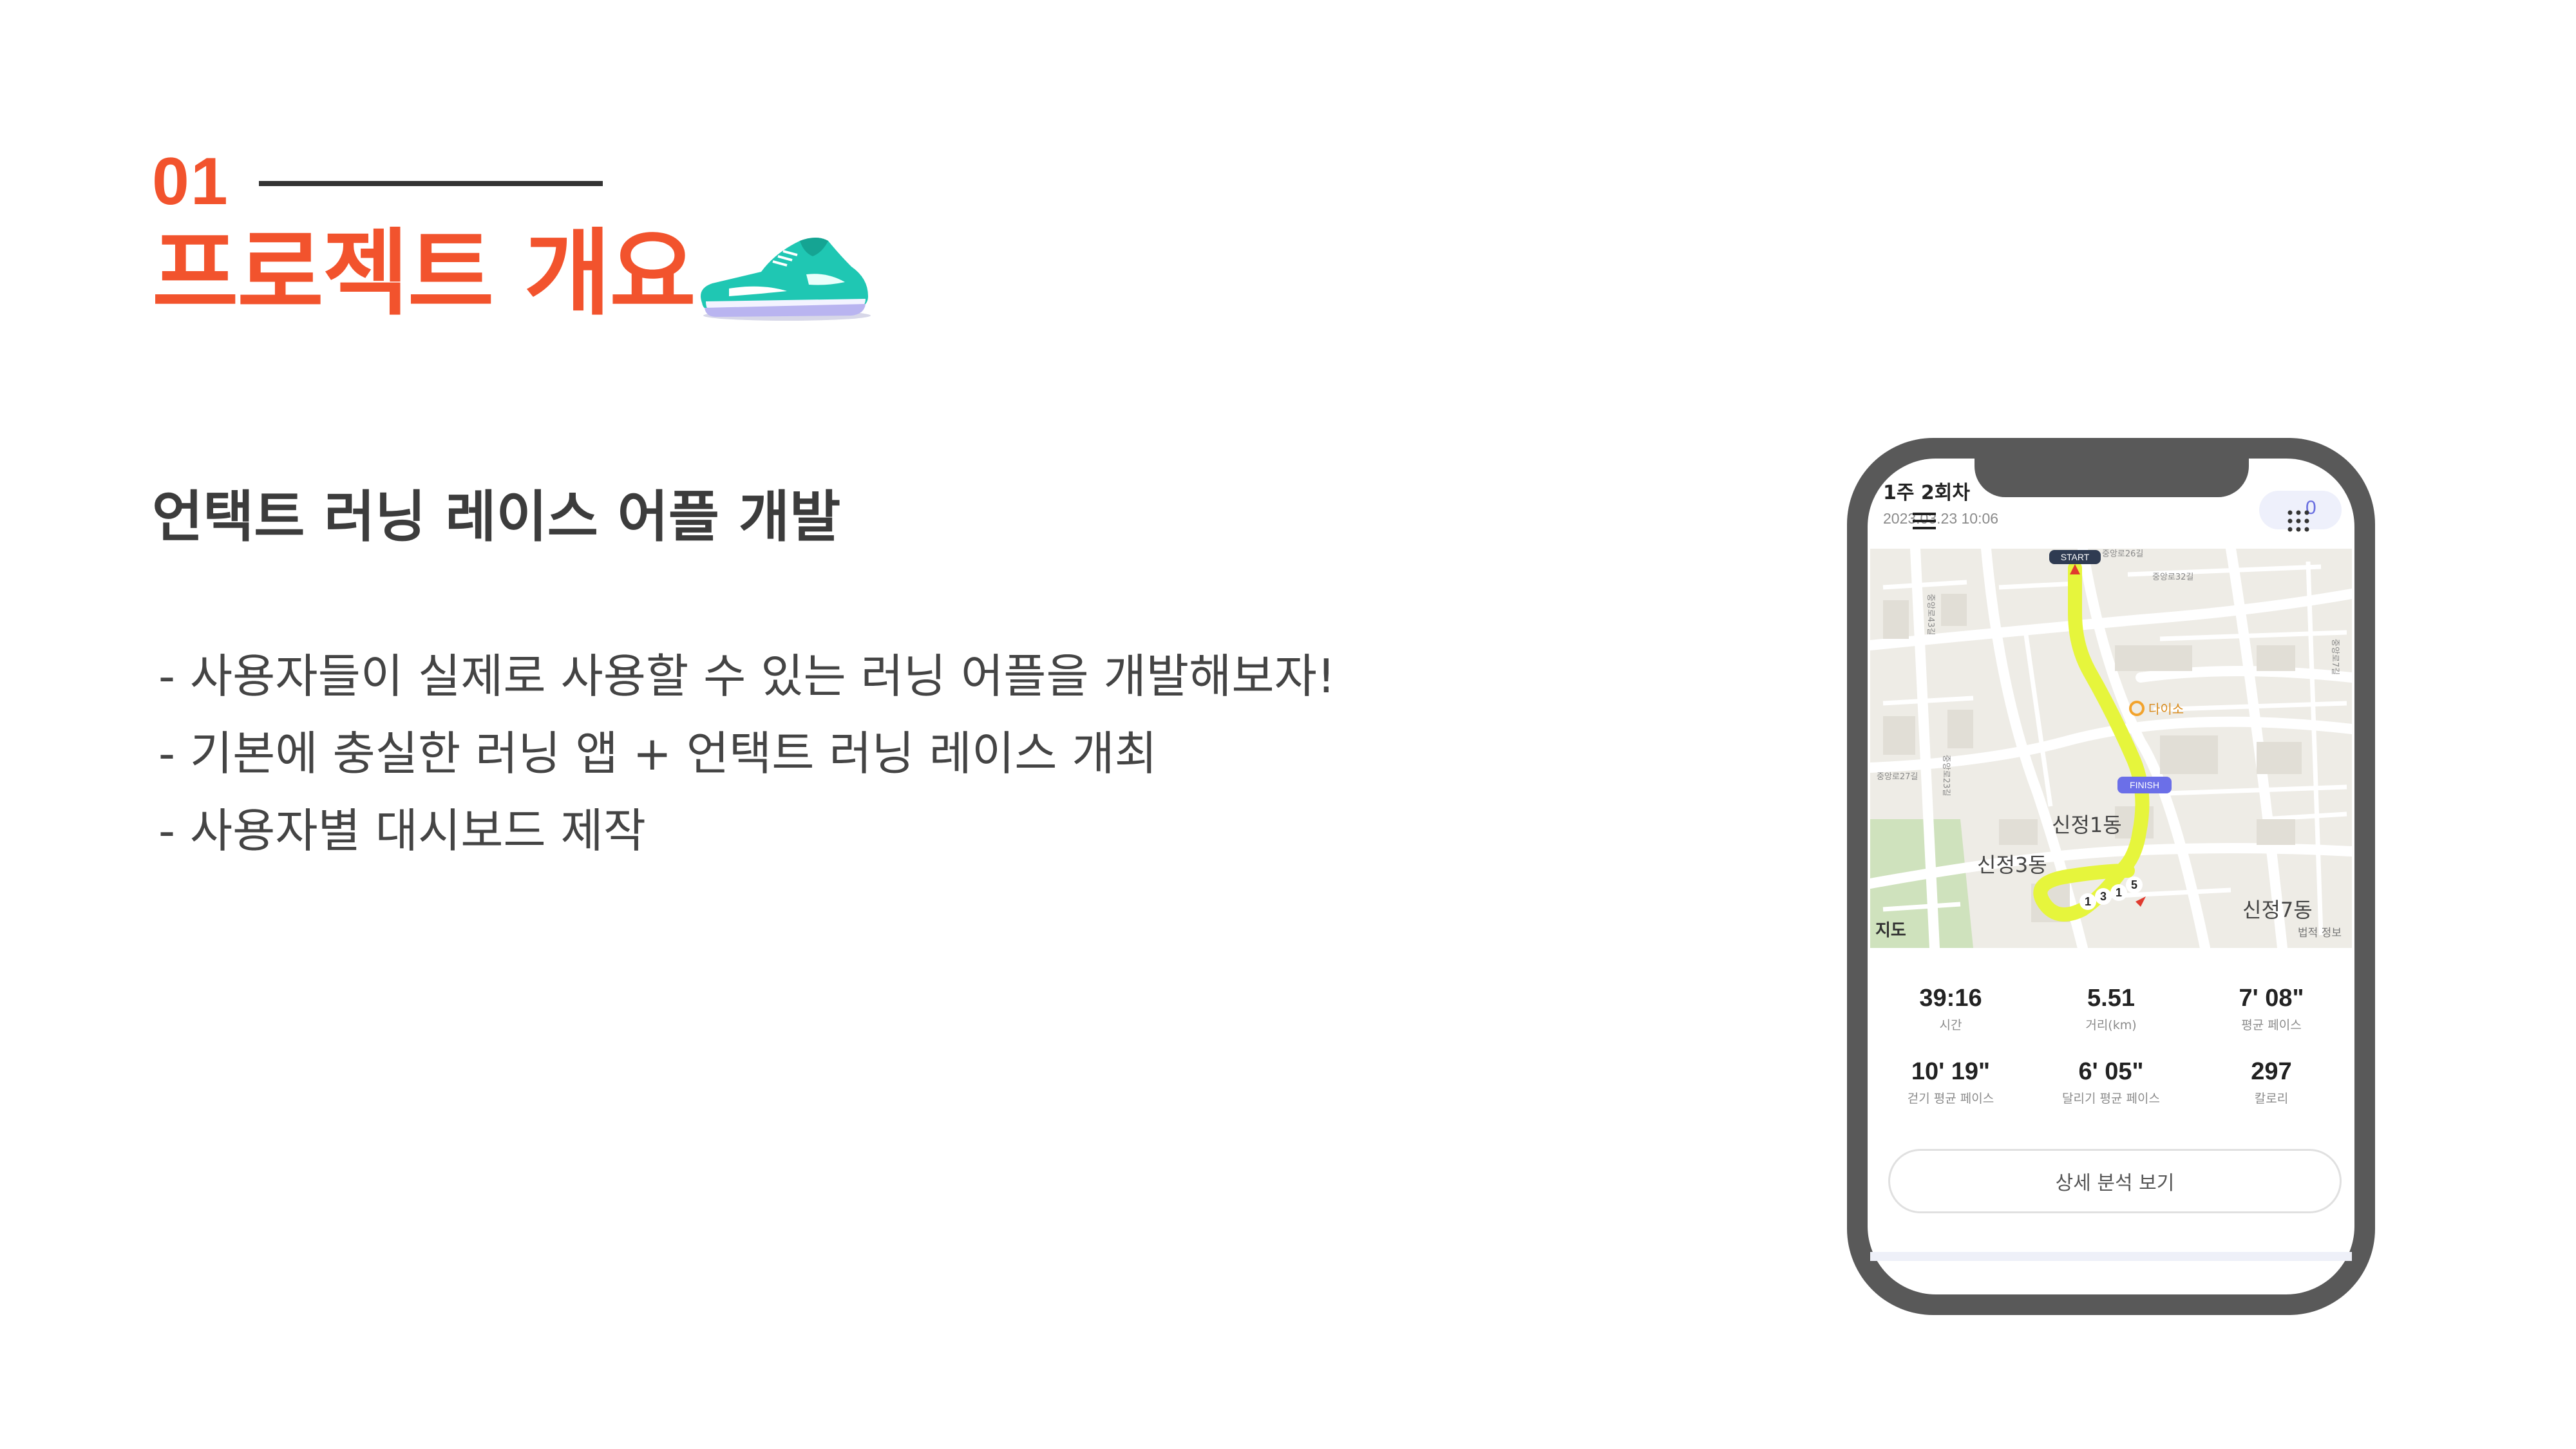  Describe the element at coordinates (1898, 777) in the screenshot. I see `map-street-label: 중앙로27길` at that location.